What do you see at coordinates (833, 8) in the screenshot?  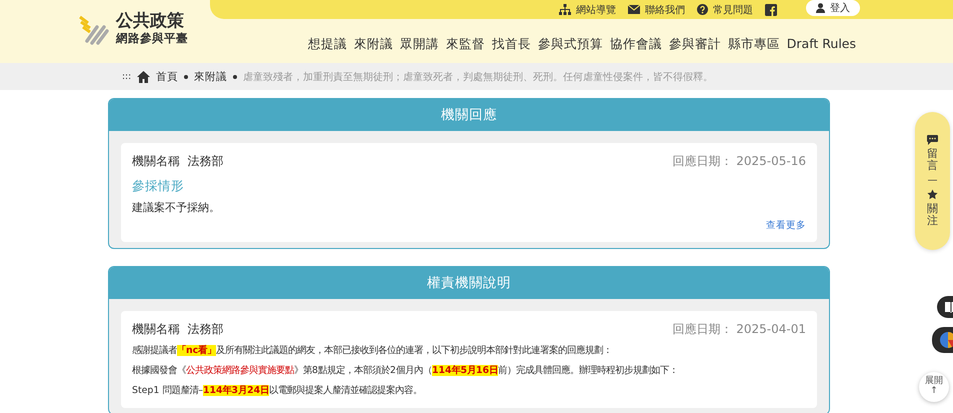 I see `login-button: 登入` at bounding box center [833, 8].